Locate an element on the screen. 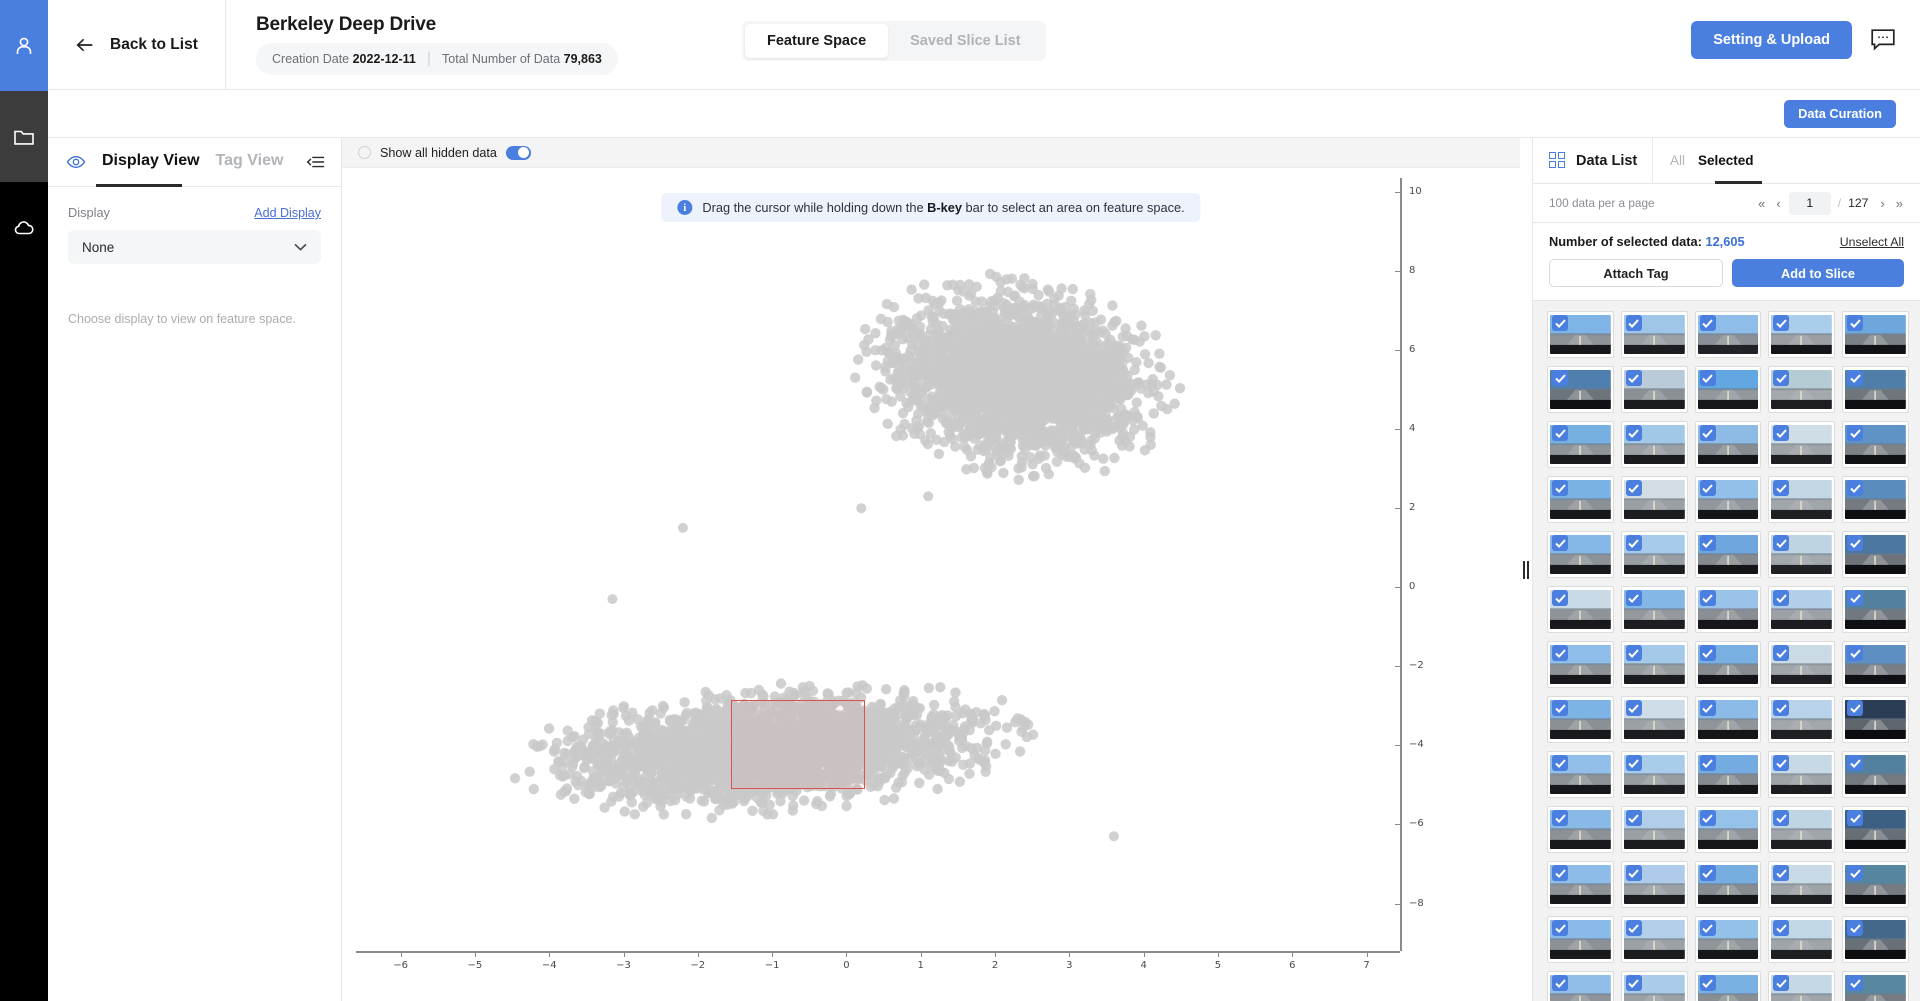 This screenshot has height=1001, width=1920. rail-item-cloud is located at coordinates (24, 227).